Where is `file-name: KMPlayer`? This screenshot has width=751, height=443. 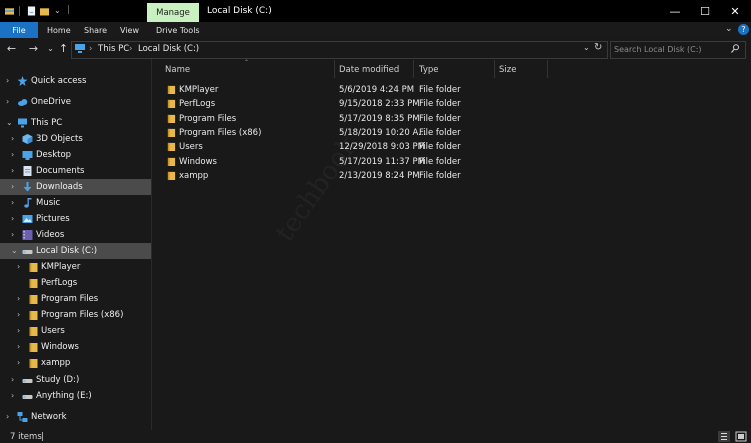
file-name: KMPlayer is located at coordinates (199, 90).